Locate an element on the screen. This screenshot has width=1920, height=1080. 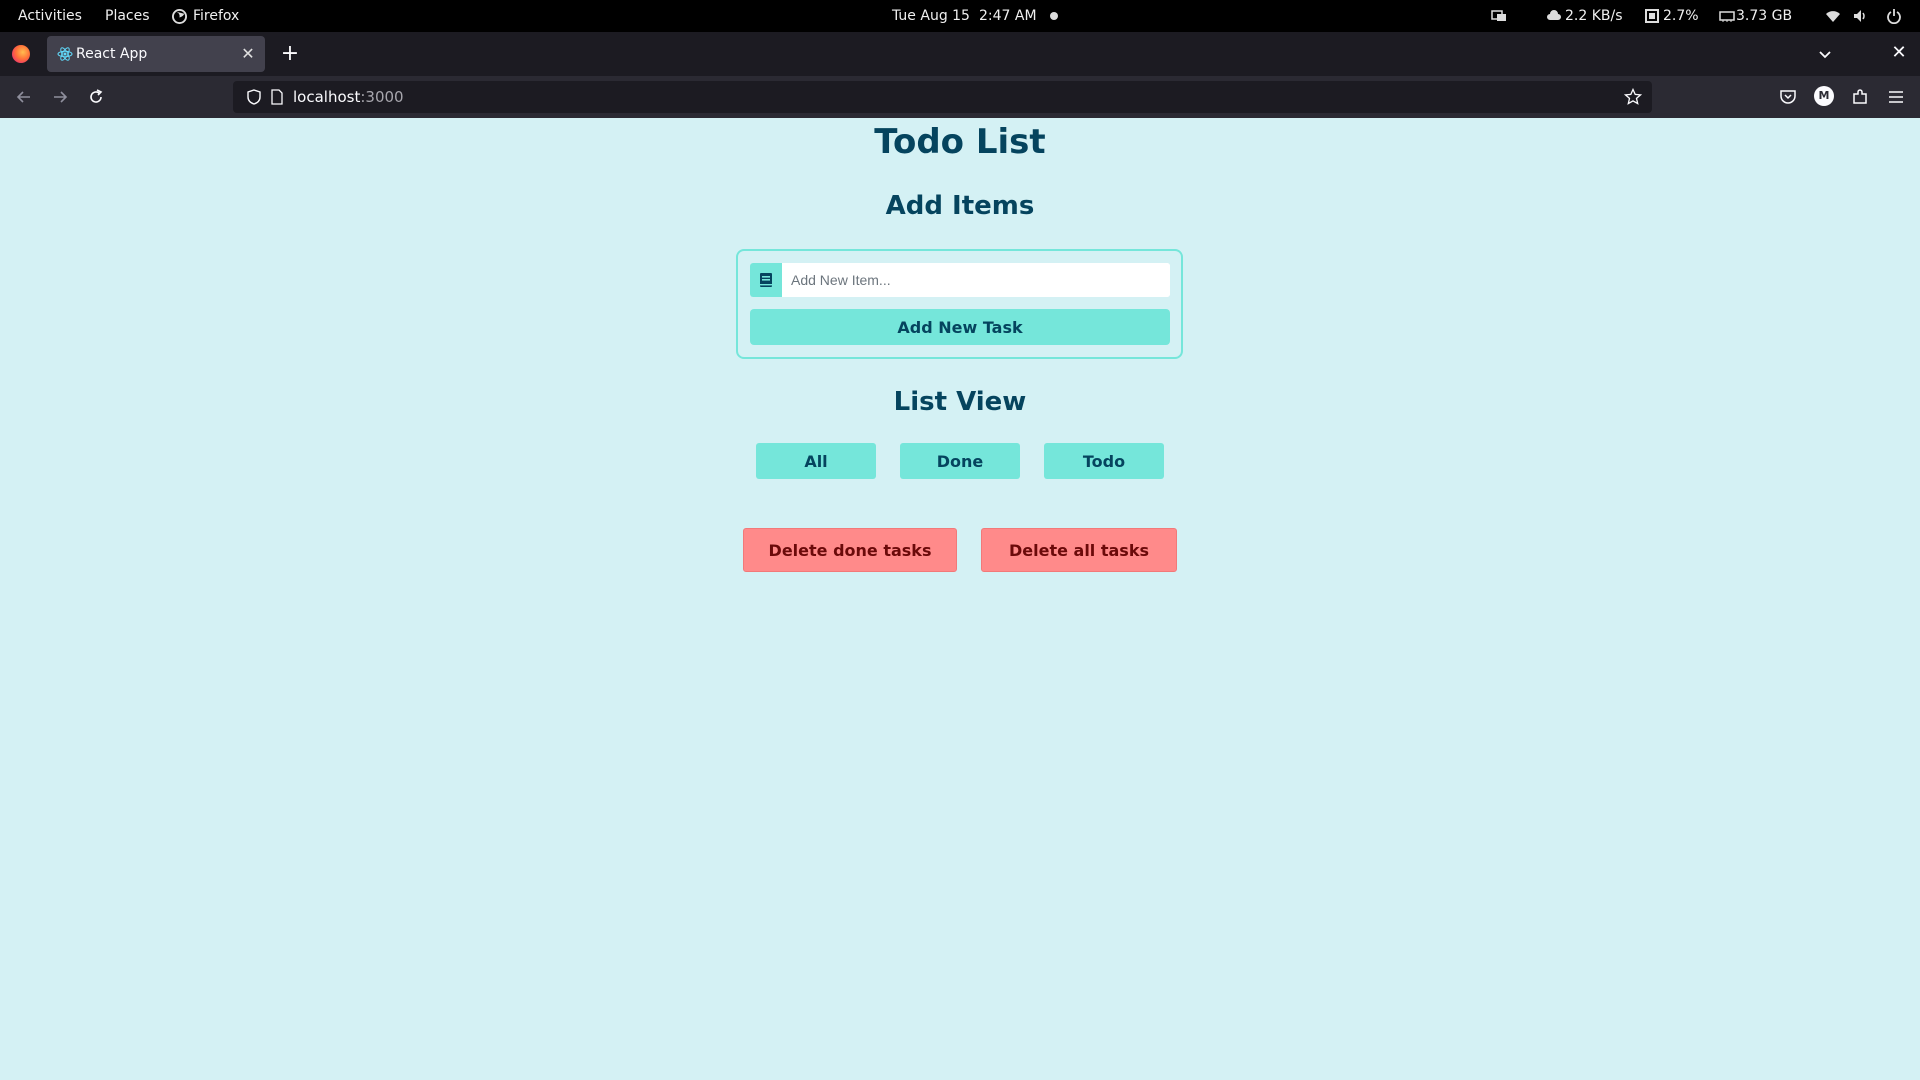
memory-icon is located at coordinates (1727, 16).